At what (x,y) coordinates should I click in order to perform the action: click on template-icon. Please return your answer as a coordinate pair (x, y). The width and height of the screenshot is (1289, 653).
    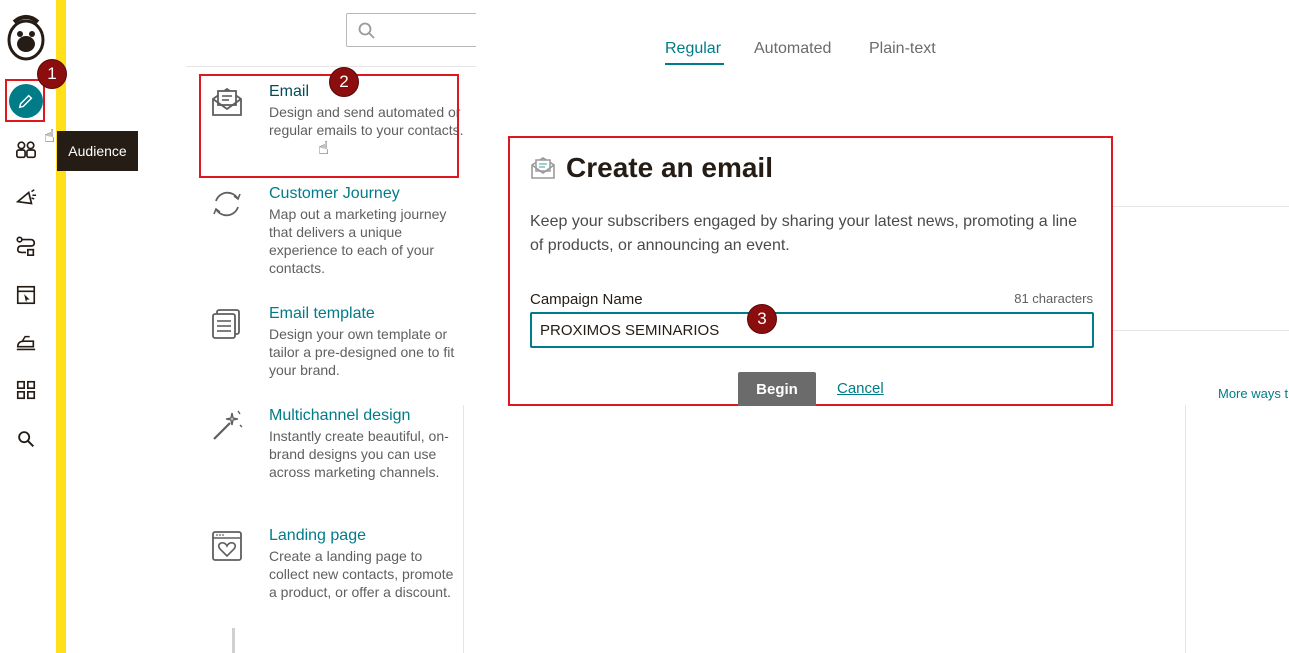
    Looking at the image, I should click on (226, 324).